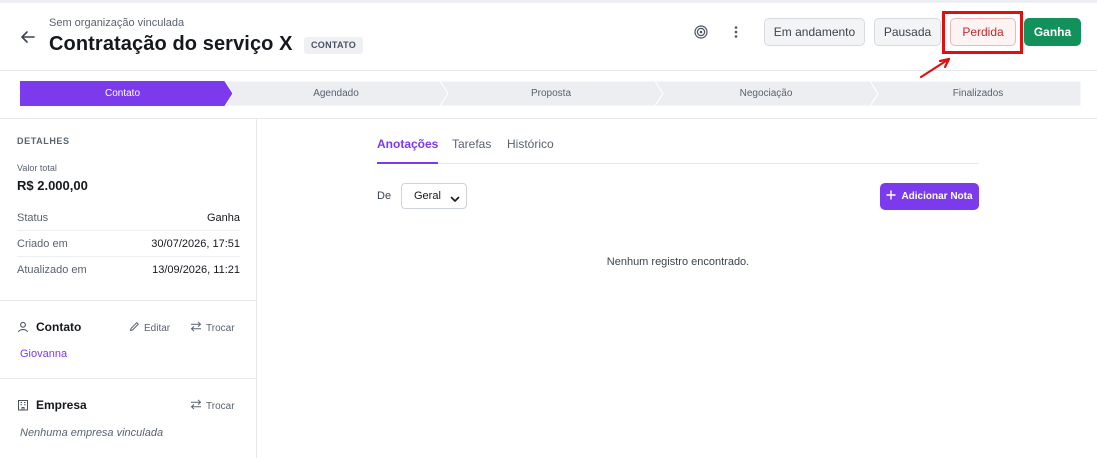  Describe the element at coordinates (937, 196) in the screenshot. I see `add-note-label: Adicionar Nota` at that location.